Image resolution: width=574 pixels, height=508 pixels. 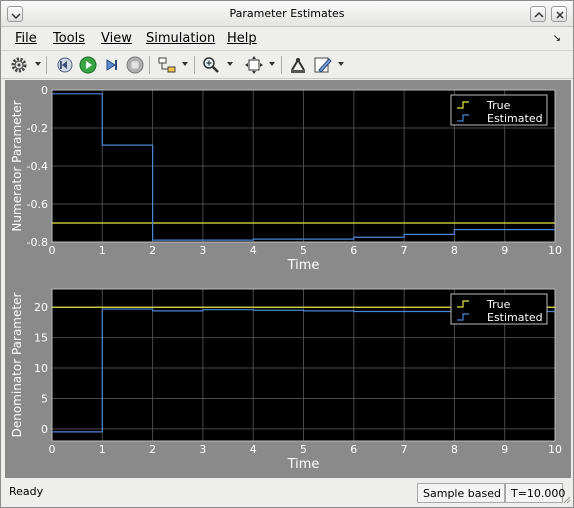 I want to click on stop-button, so click(x=135, y=65).